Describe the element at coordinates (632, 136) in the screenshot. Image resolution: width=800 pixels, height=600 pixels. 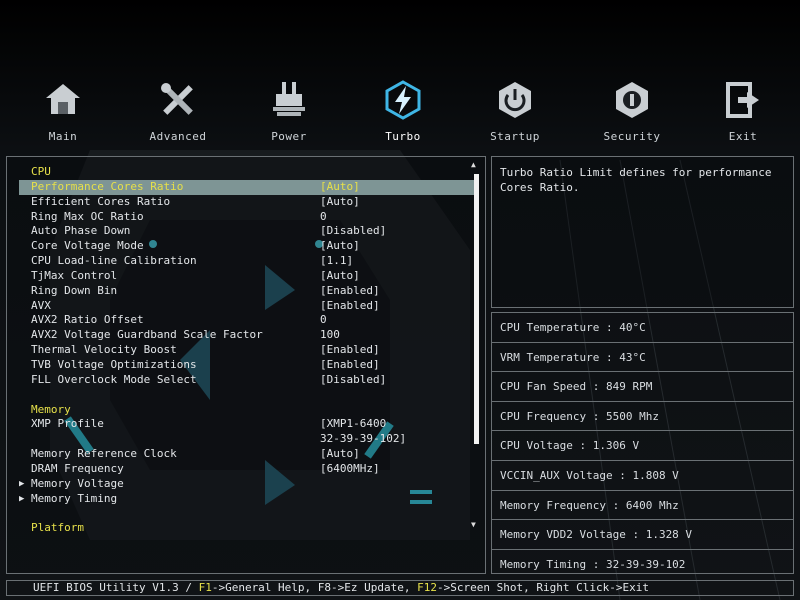
I see `nav-tab-label: Security` at that location.